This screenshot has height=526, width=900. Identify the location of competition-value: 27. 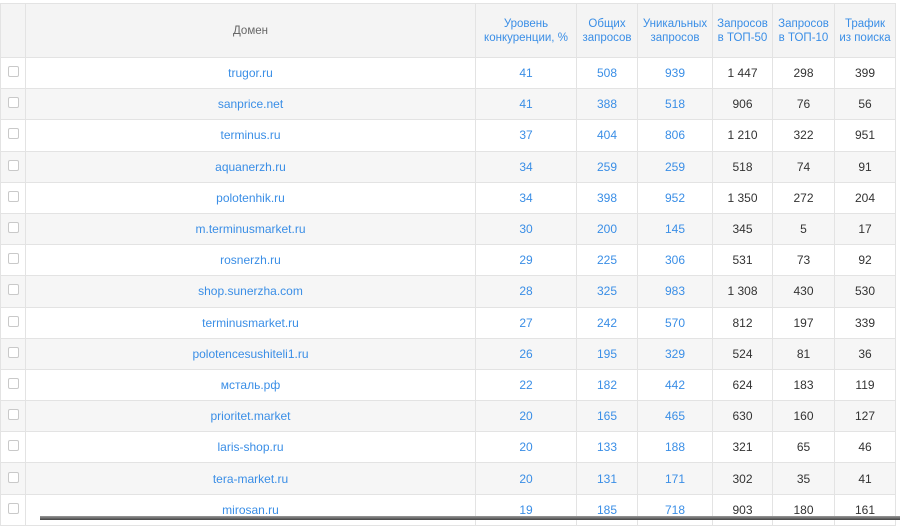
(525, 323).